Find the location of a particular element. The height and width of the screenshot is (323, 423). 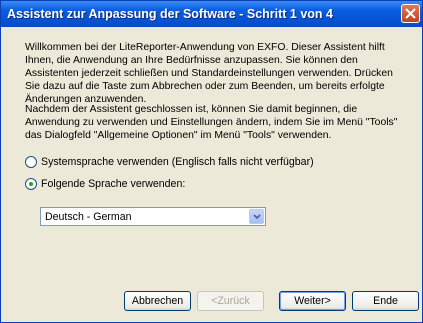

radio-button-system is located at coordinates (31, 162).